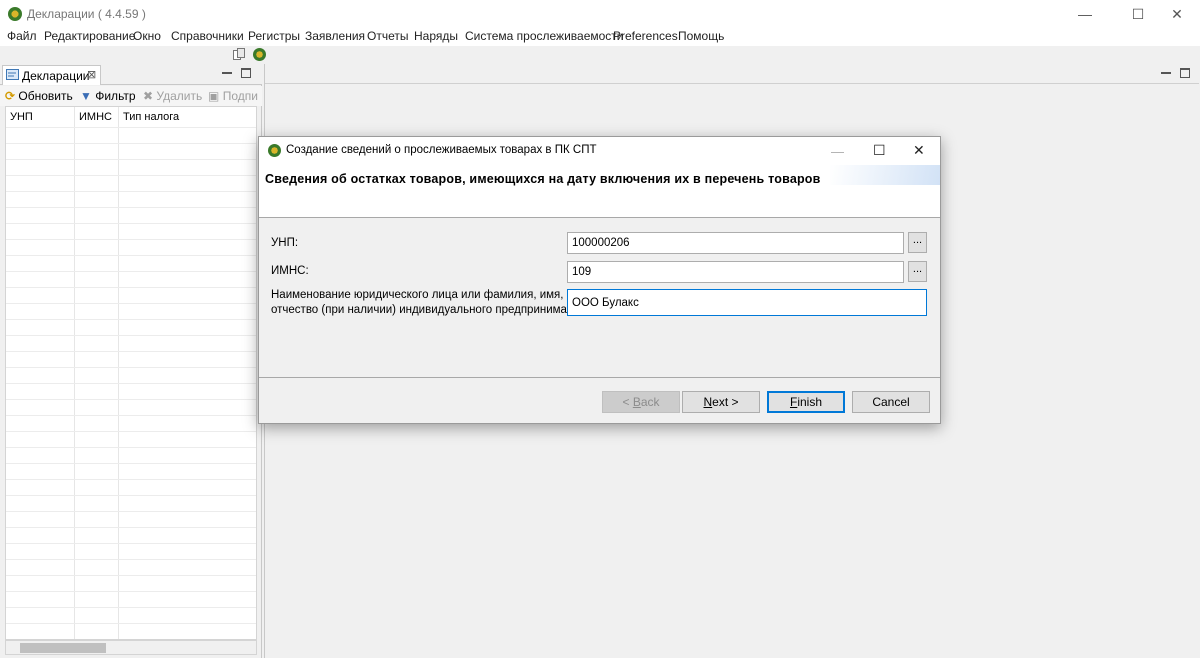  I want to click on delete-button: ✖ Удалить, so click(172, 96).